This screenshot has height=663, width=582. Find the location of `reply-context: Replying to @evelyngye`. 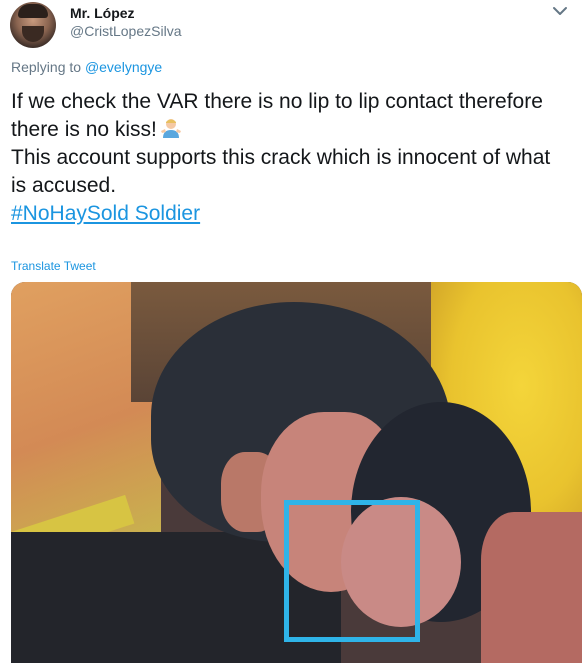

reply-context: Replying to @evelyngye is located at coordinates (86, 67).